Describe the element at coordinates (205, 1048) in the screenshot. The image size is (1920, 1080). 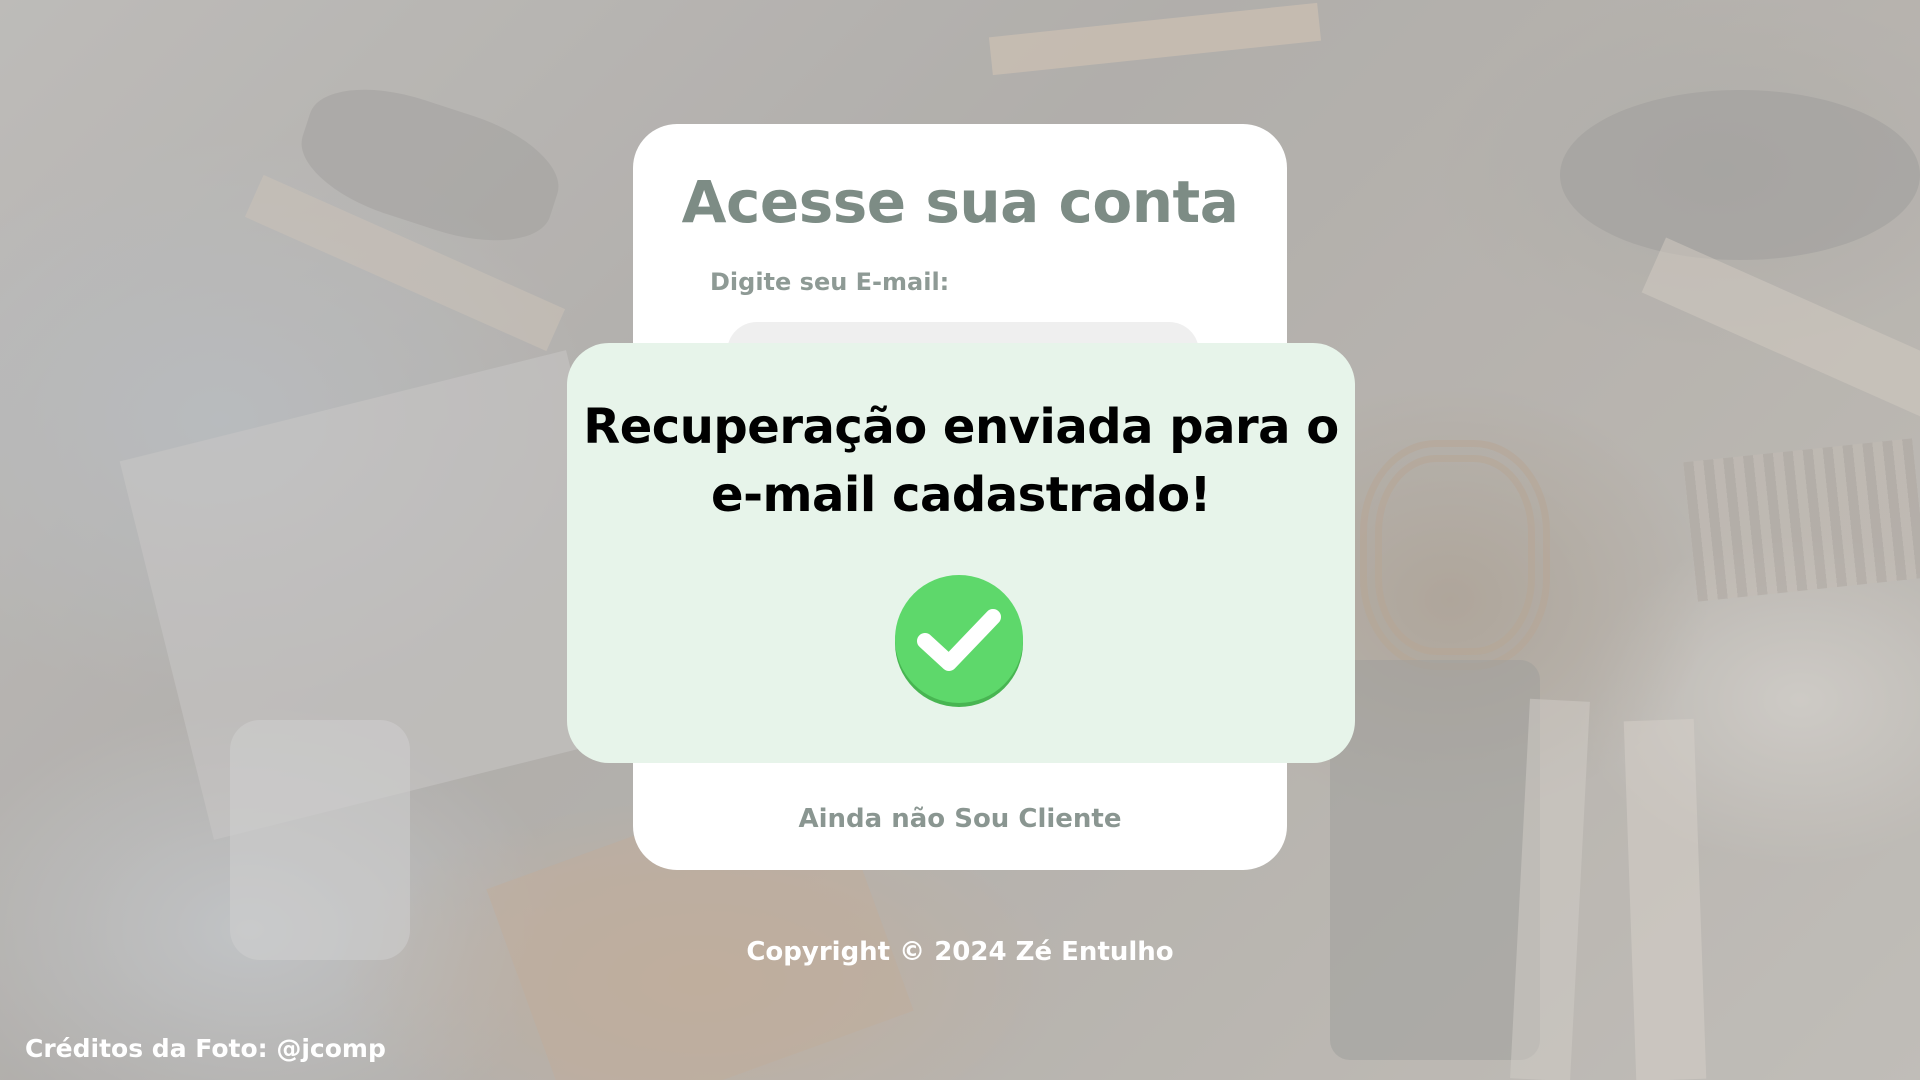
I see `photo-credit: Créditos da Foto: @jcomp` at that location.